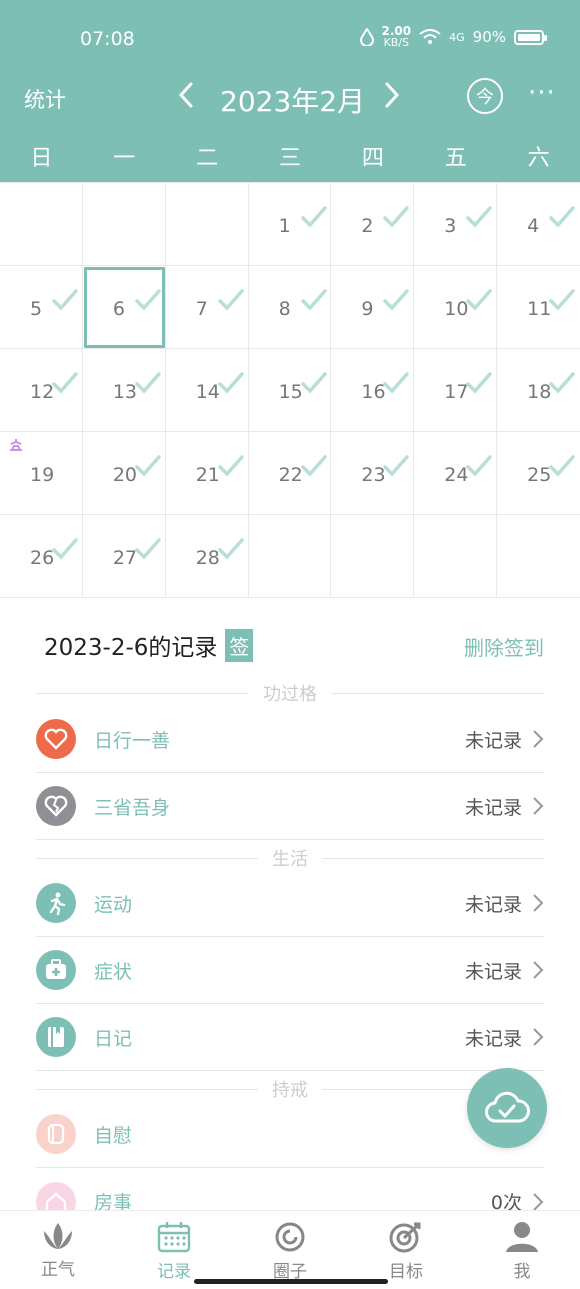  I want to click on cloud-sync-button, so click(507, 1108).